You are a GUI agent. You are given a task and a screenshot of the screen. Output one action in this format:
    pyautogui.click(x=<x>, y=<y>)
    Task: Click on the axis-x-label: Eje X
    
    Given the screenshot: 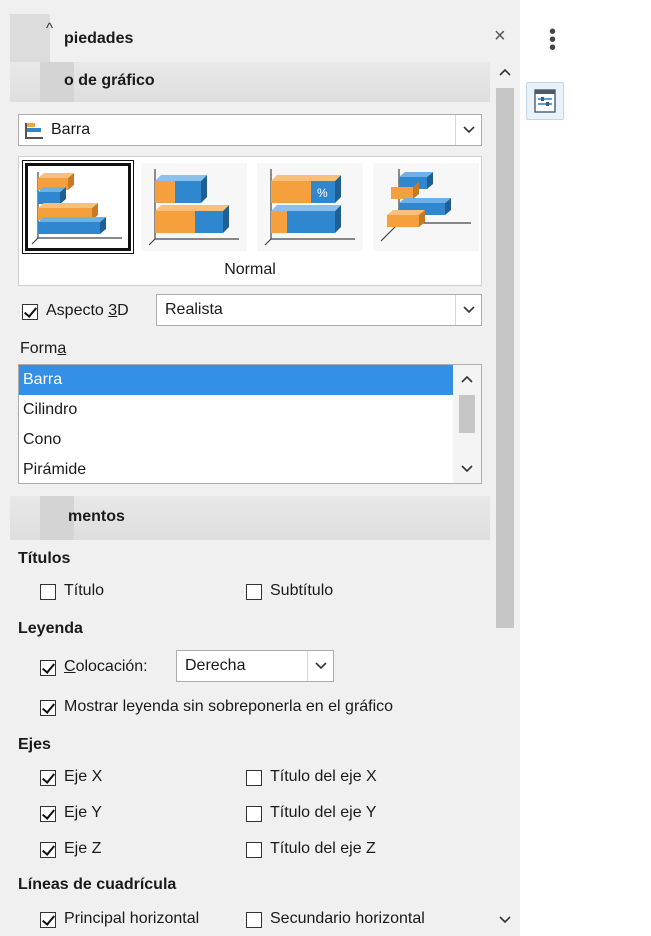 What is the action you would take?
    pyautogui.click(x=83, y=776)
    